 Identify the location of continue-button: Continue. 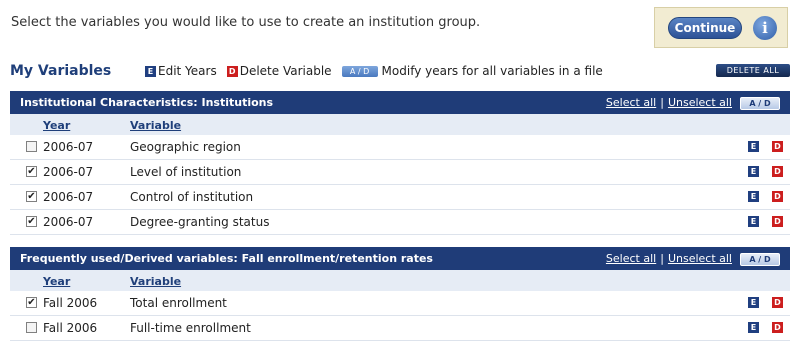
(705, 28).